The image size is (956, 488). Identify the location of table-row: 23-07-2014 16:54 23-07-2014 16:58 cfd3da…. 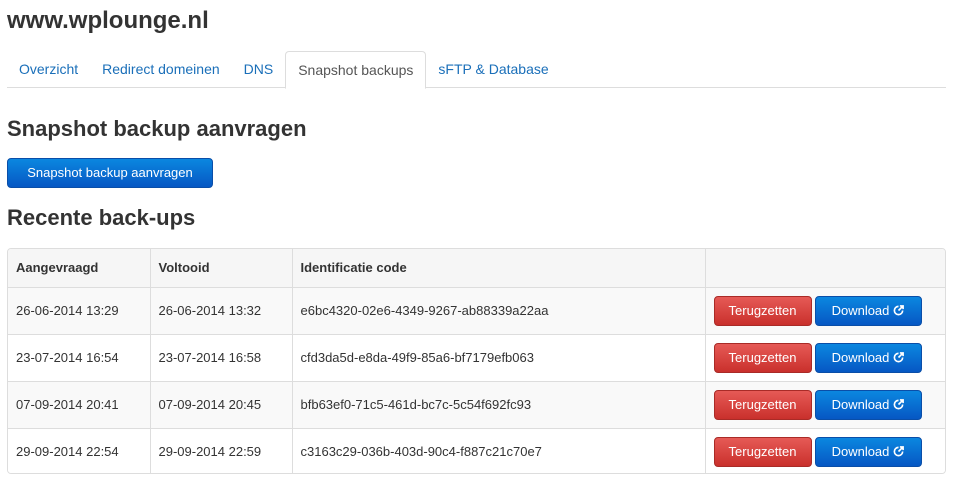
(476, 357).